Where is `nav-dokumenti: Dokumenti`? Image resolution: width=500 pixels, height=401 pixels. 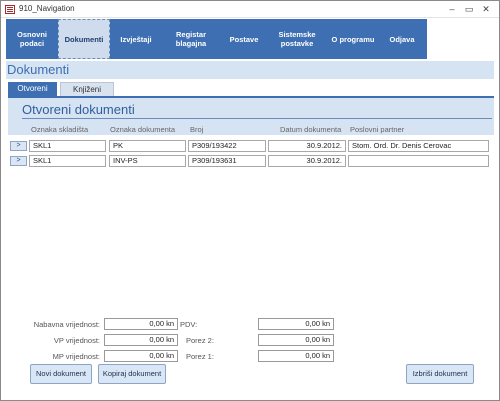 nav-dokumenti: Dokumenti is located at coordinates (84, 39).